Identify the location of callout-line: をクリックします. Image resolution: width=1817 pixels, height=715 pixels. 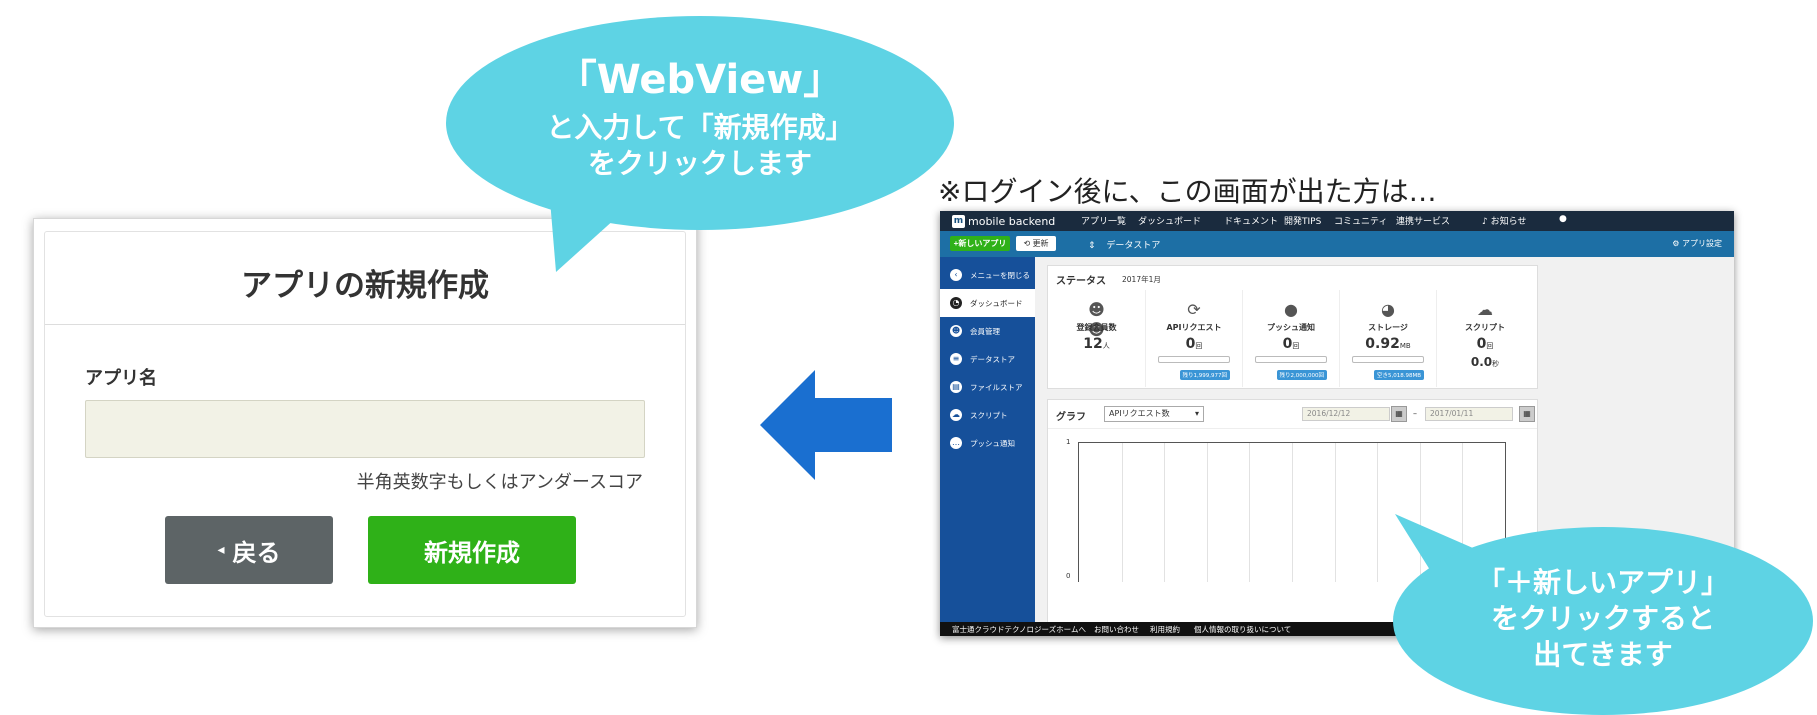
(699, 163).